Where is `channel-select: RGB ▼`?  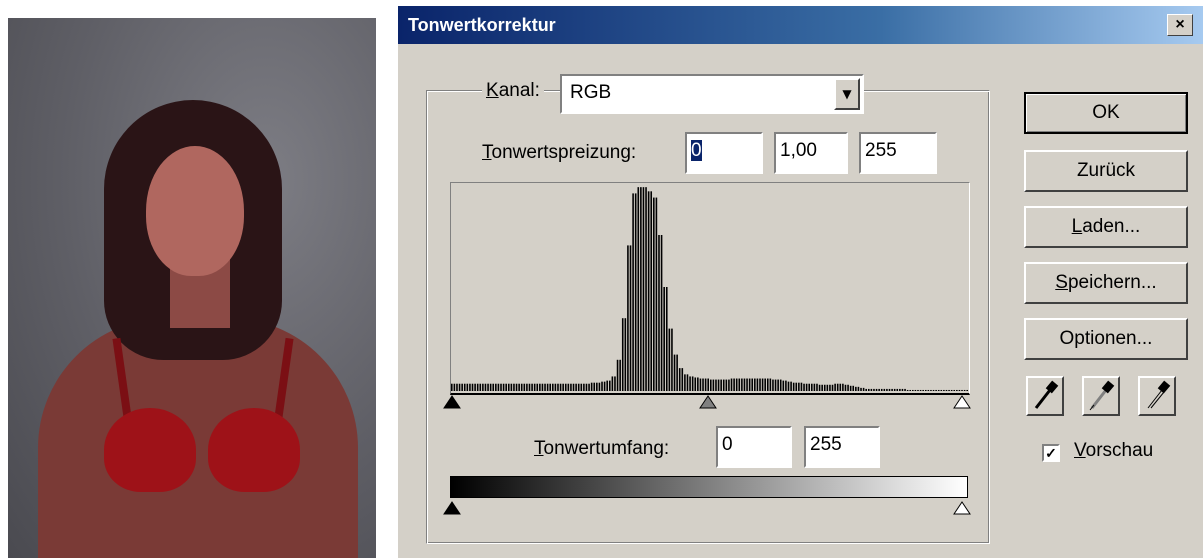
channel-select: RGB ▼ is located at coordinates (712, 94).